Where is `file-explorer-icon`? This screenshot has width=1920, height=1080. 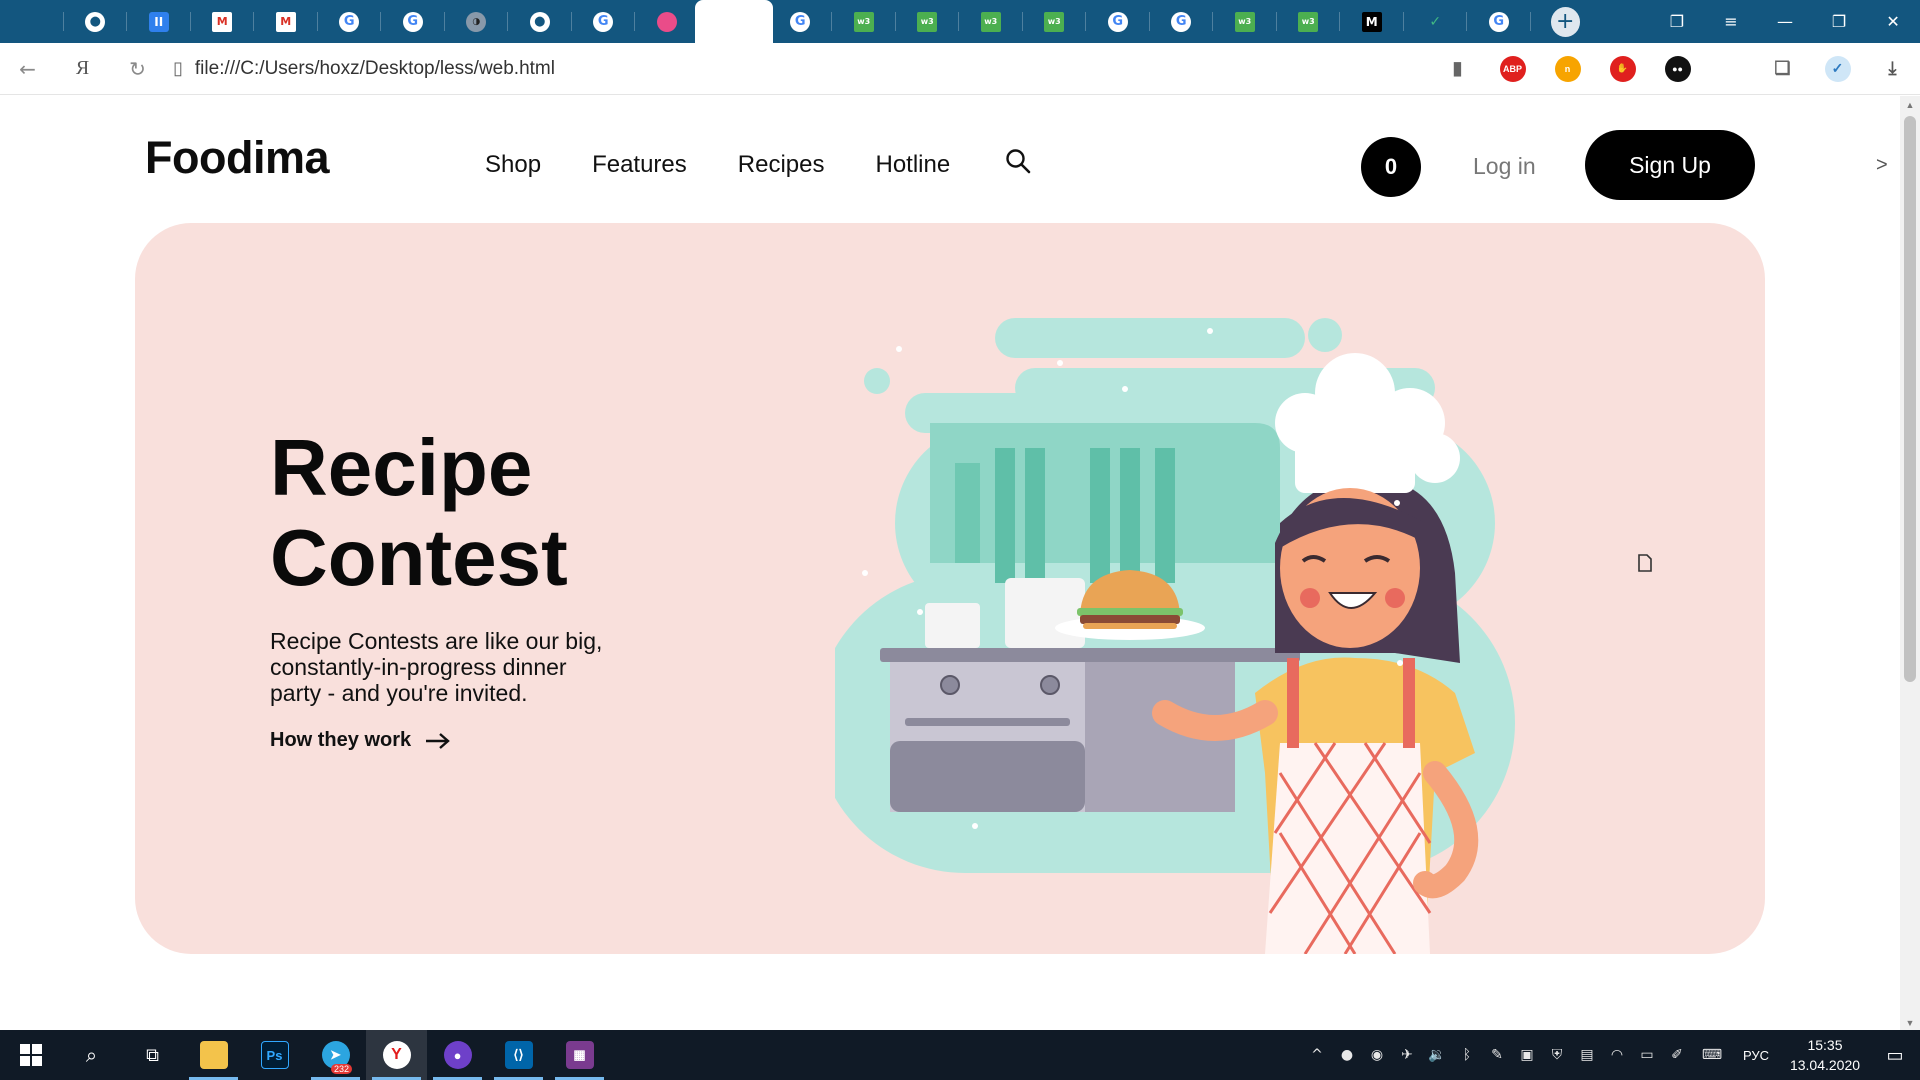 file-explorer-icon is located at coordinates (213, 1055).